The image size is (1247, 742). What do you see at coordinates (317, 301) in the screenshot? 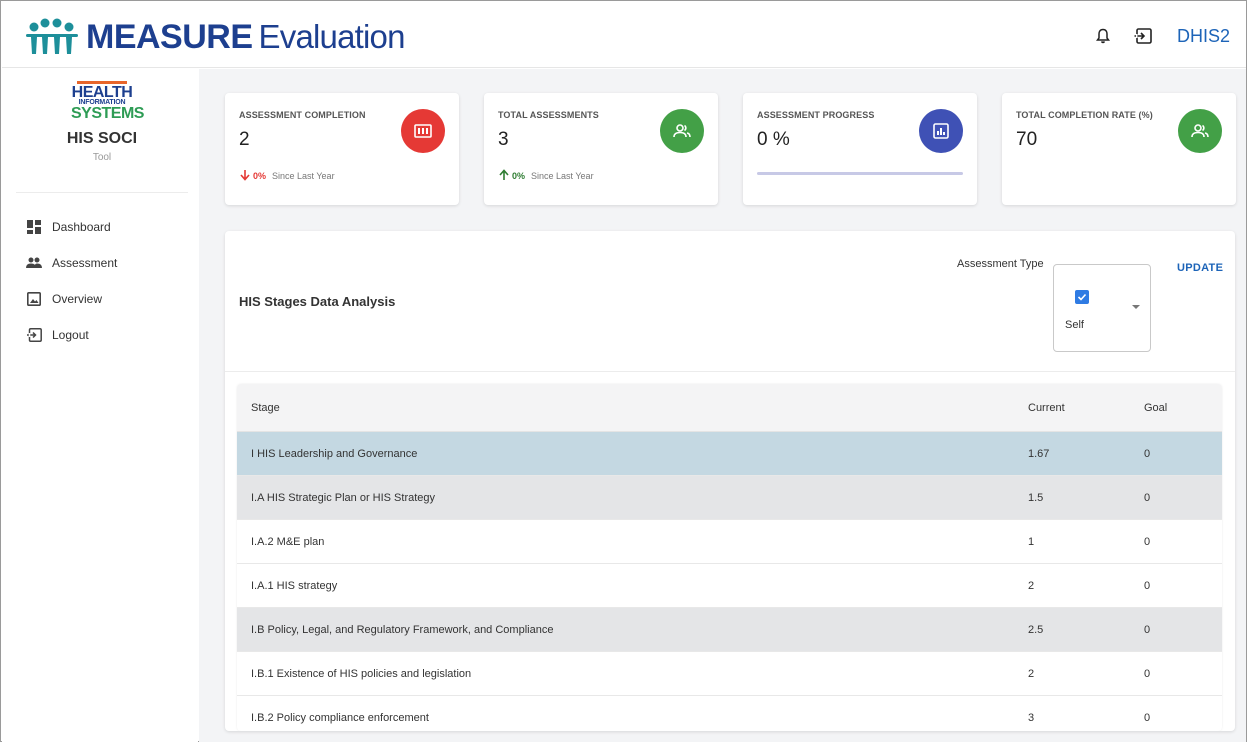
I see `panel-title: HIS Stages Data Analysis` at bounding box center [317, 301].